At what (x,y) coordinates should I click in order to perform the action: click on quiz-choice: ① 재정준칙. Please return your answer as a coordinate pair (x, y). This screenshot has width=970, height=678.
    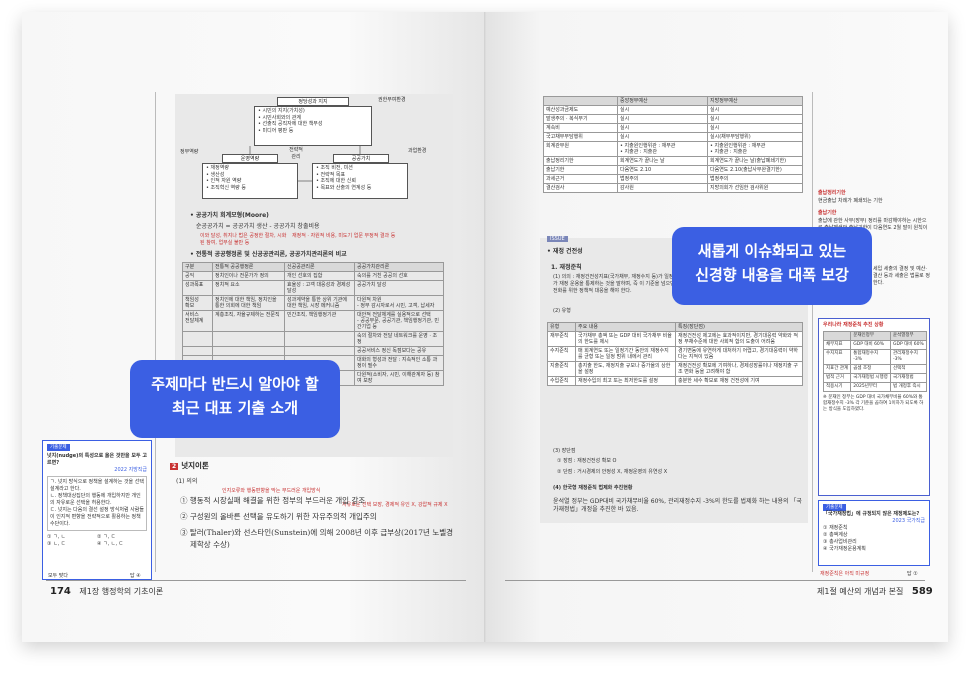
    Looking at the image, I should click on (874, 528).